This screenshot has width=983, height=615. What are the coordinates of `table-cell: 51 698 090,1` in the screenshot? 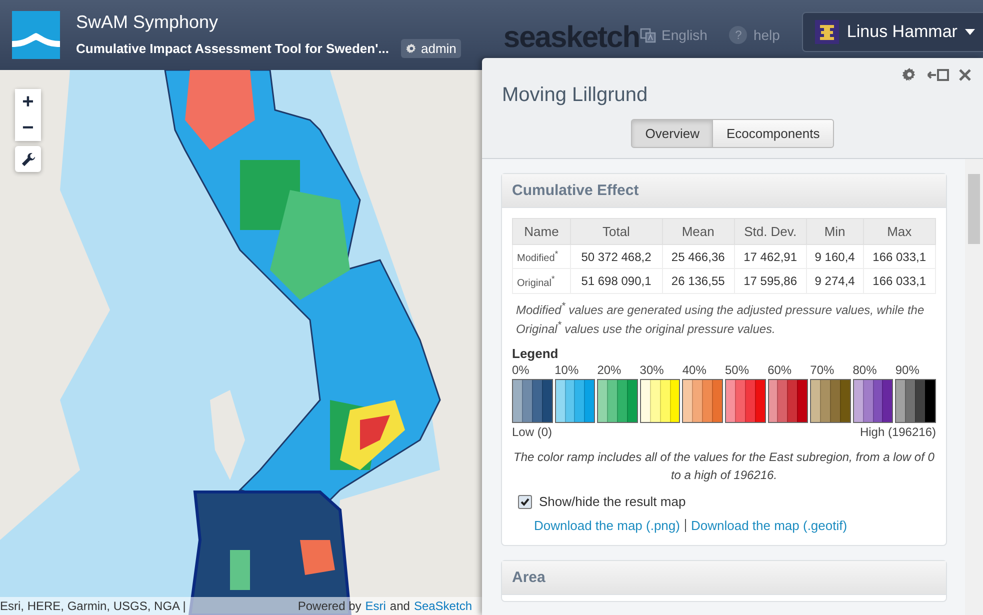 It's located at (616, 281).